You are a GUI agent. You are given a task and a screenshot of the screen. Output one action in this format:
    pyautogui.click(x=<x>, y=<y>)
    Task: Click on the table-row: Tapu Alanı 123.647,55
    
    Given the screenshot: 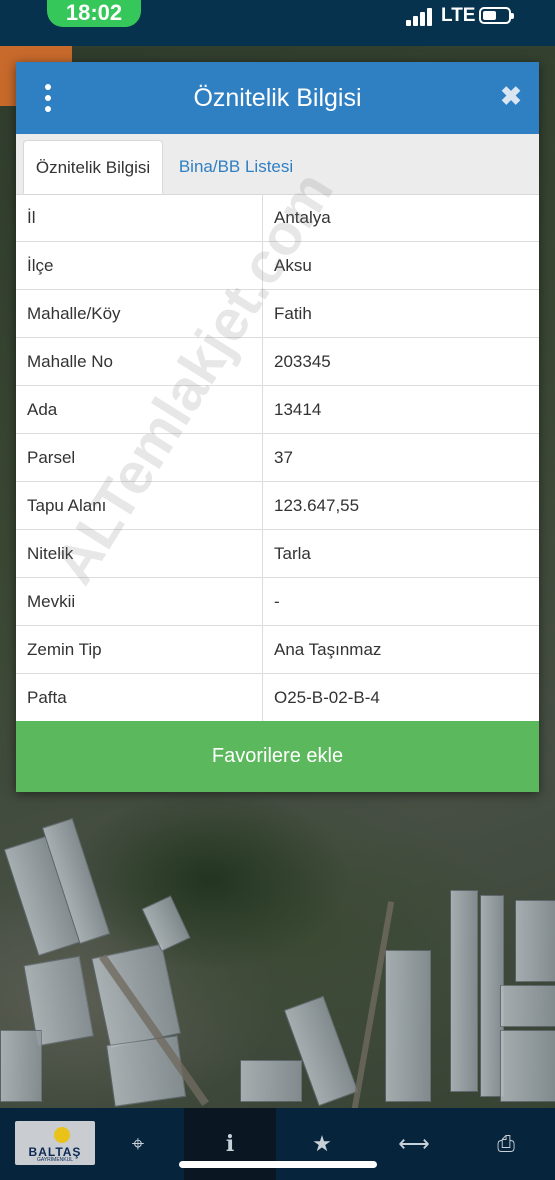 What is the action you would take?
    pyautogui.click(x=277, y=506)
    